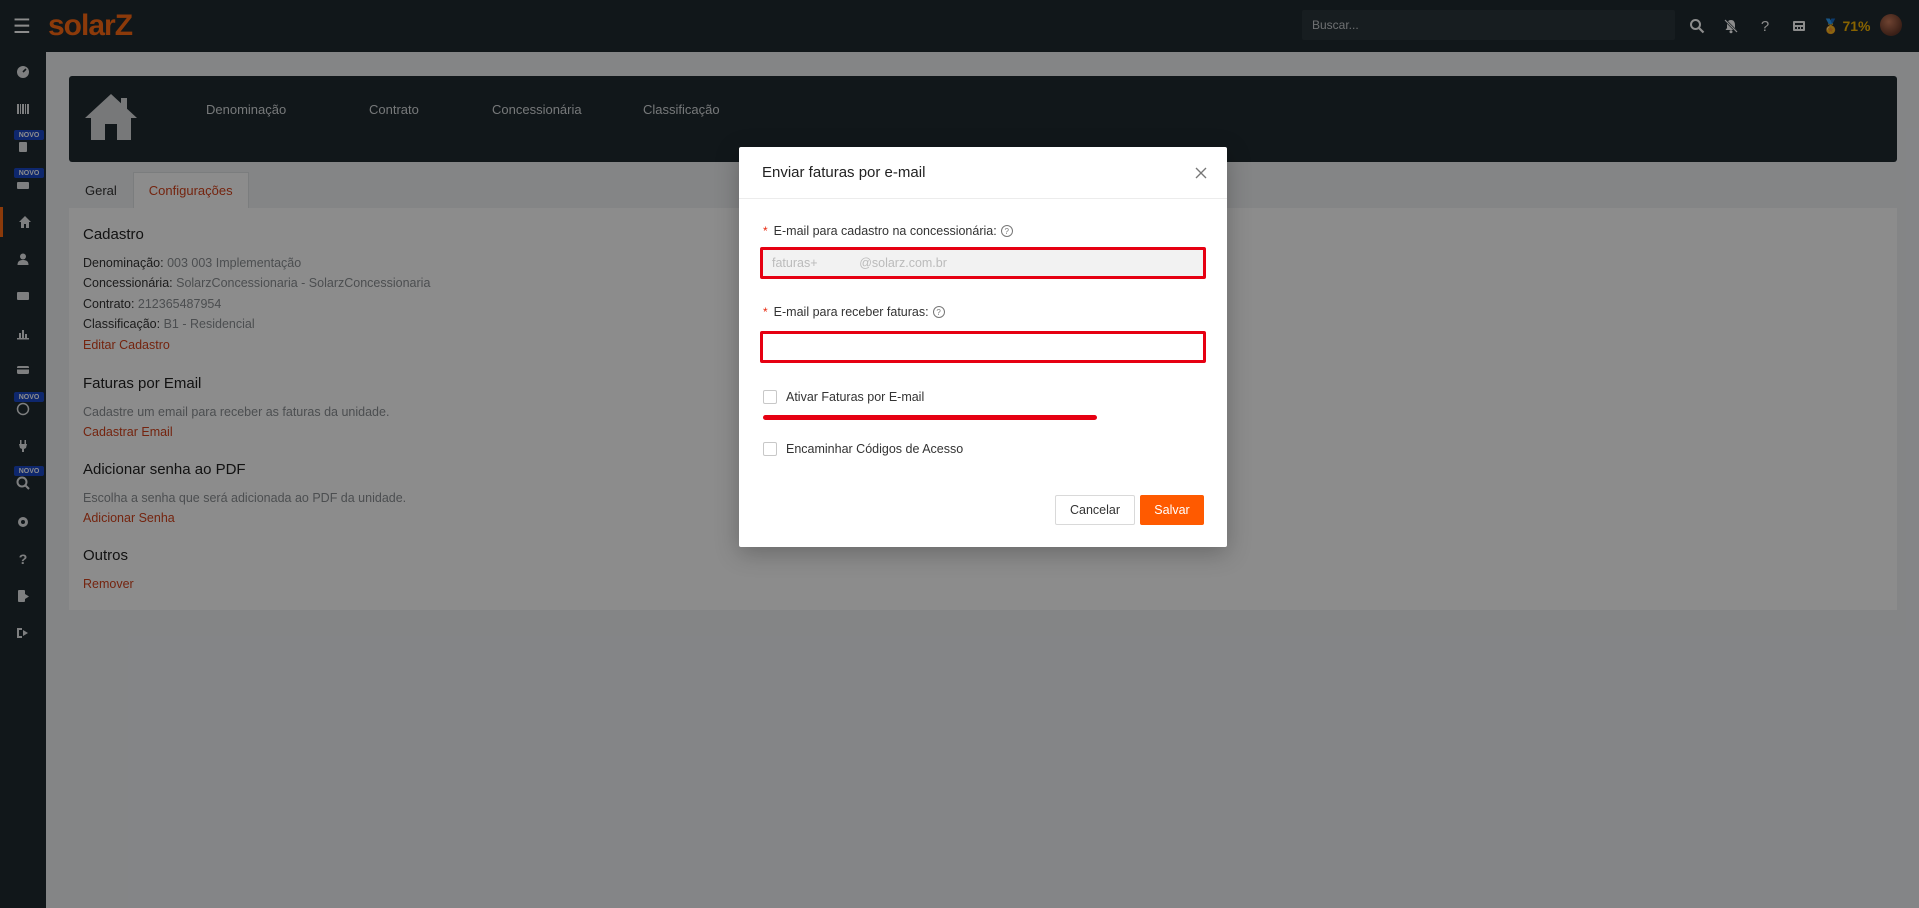  What do you see at coordinates (1201, 173) in the screenshot?
I see `close-icon` at bounding box center [1201, 173].